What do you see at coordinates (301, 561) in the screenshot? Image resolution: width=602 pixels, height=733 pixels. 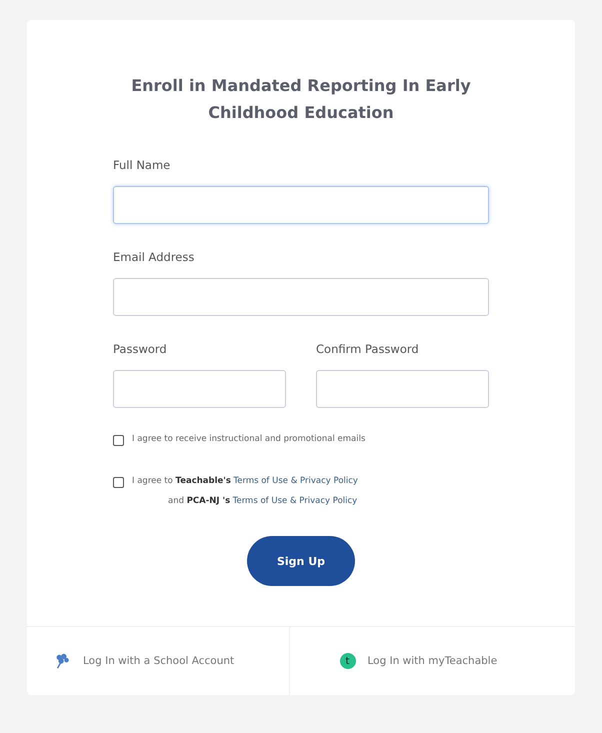 I see `sign-up-button: Sign Up` at bounding box center [301, 561].